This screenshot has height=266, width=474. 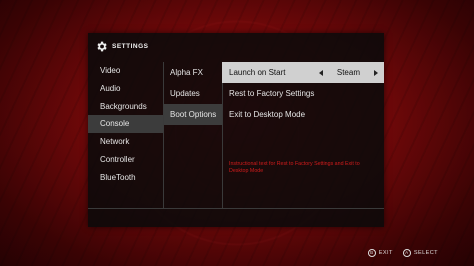 What do you see at coordinates (303, 114) in the screenshot?
I see `option-exit-desktop: Exit to Desktop Mode` at bounding box center [303, 114].